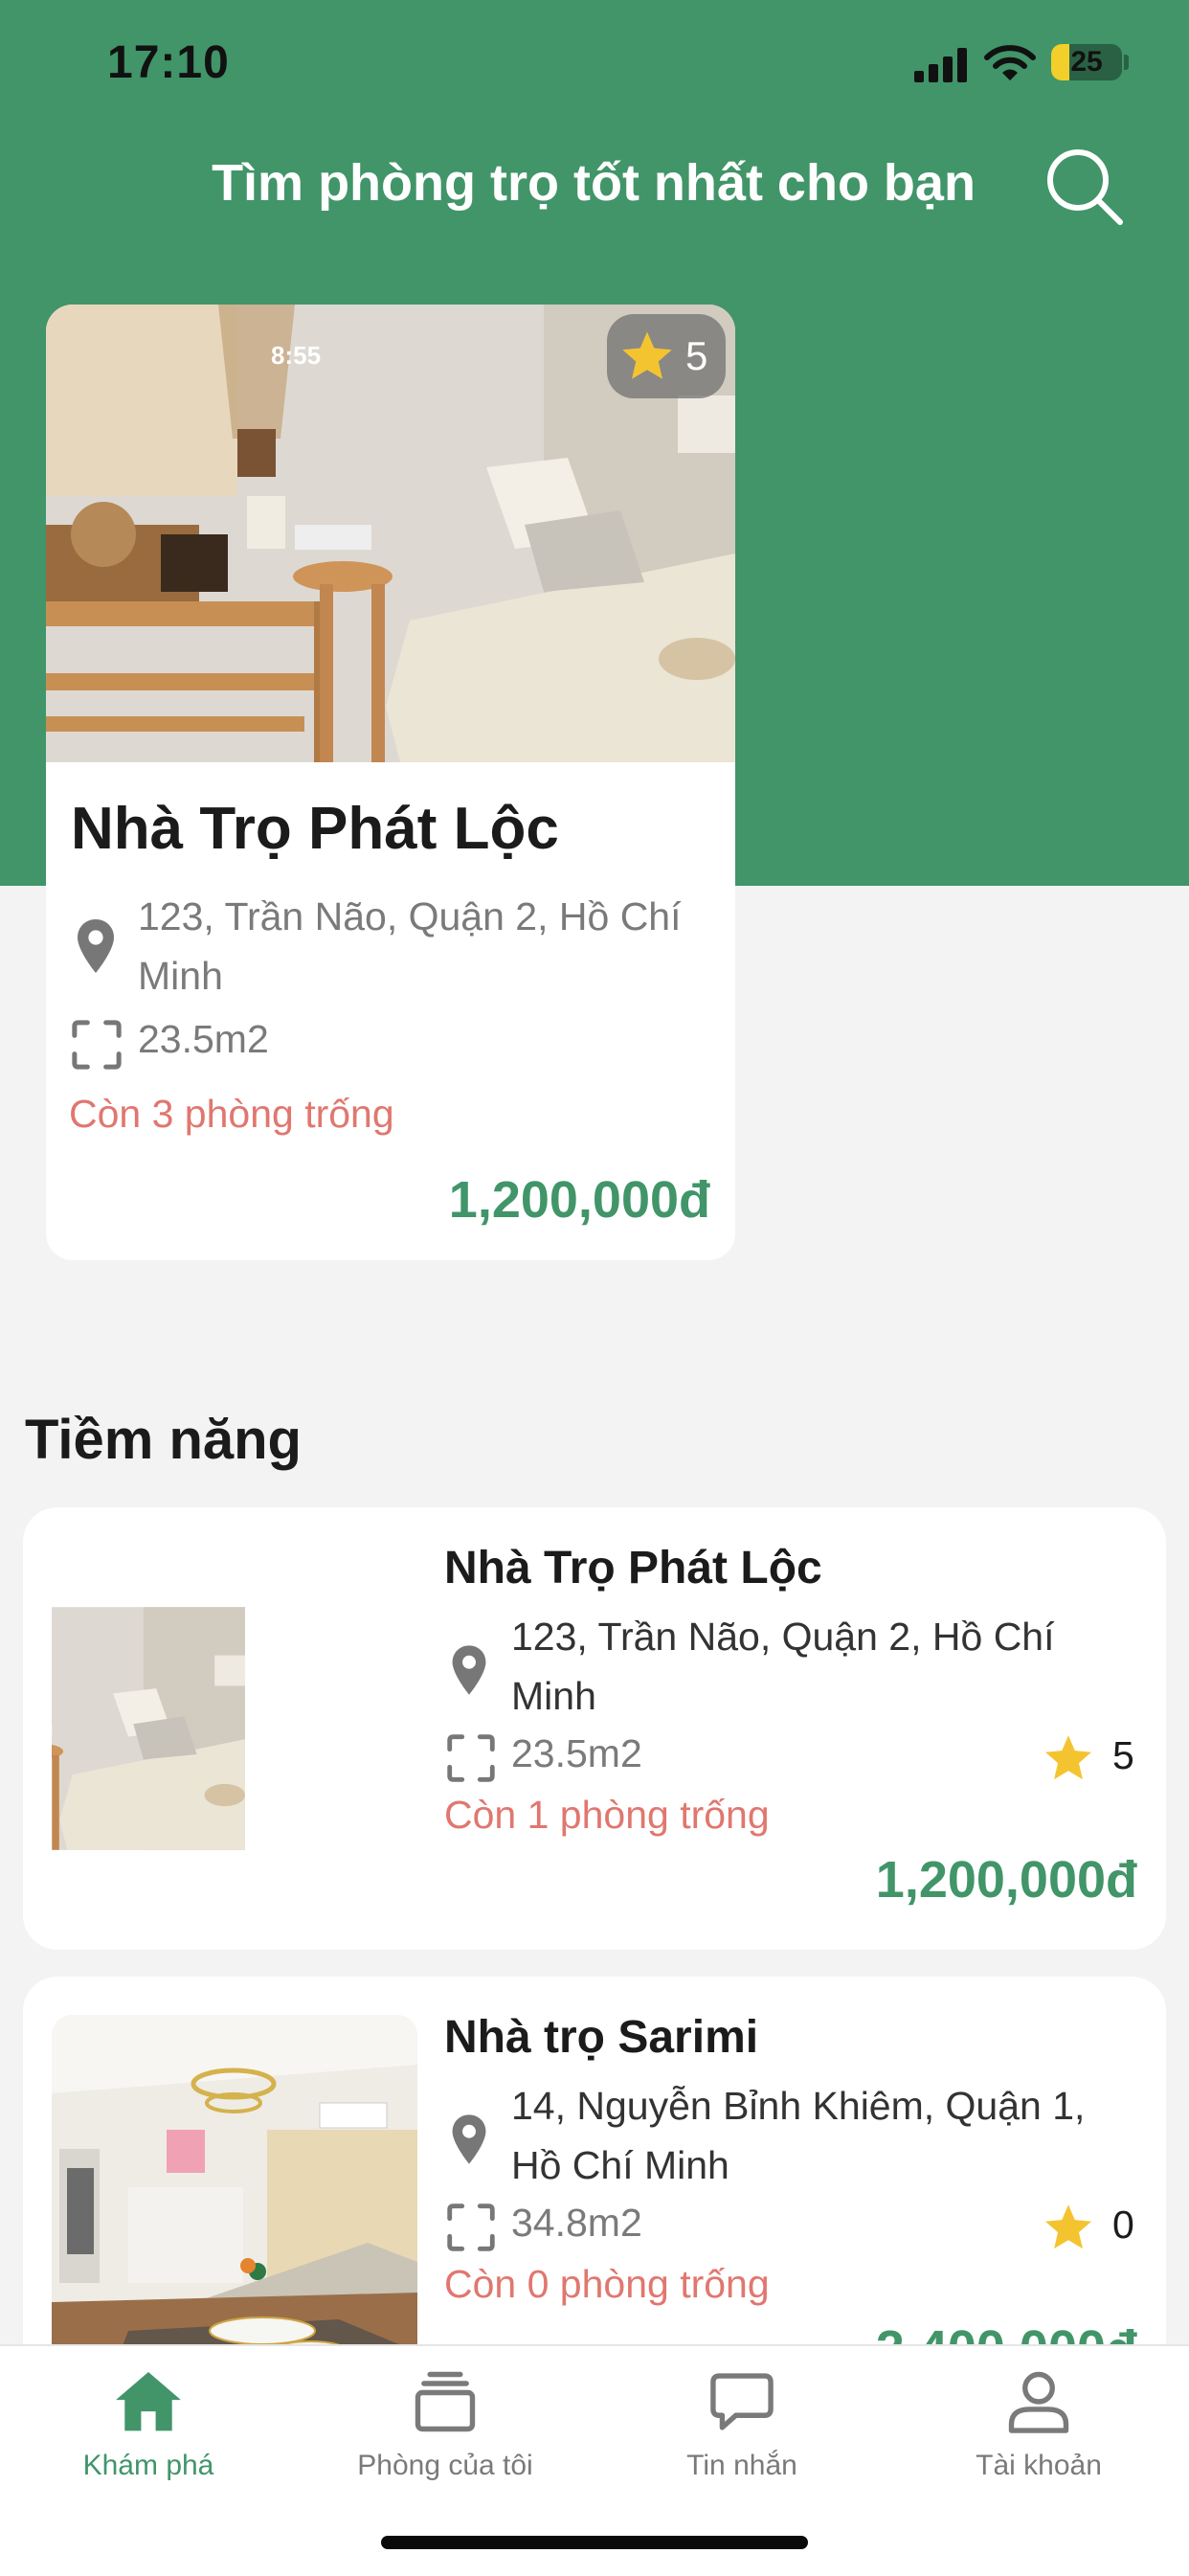 The image size is (1189, 2576). What do you see at coordinates (445, 2401) in the screenshot?
I see `rooms-icon` at bounding box center [445, 2401].